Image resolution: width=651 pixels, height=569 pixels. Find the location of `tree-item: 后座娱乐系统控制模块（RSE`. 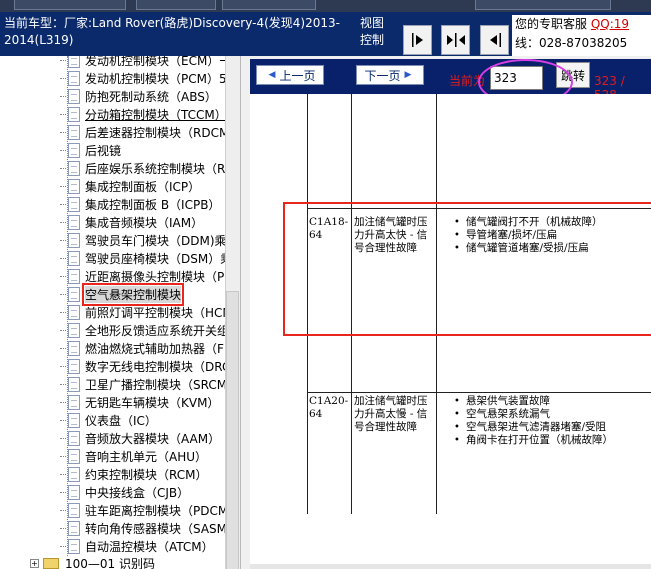

tree-item: 后座娱乐系统控制模块（RSE is located at coordinates (150, 168).